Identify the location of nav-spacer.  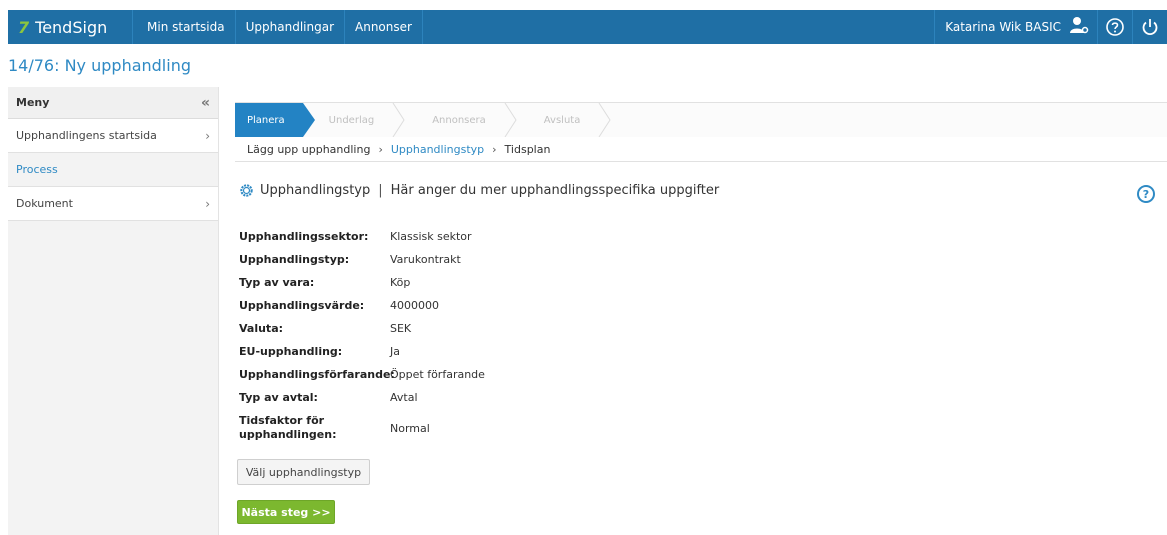
(677, 27).